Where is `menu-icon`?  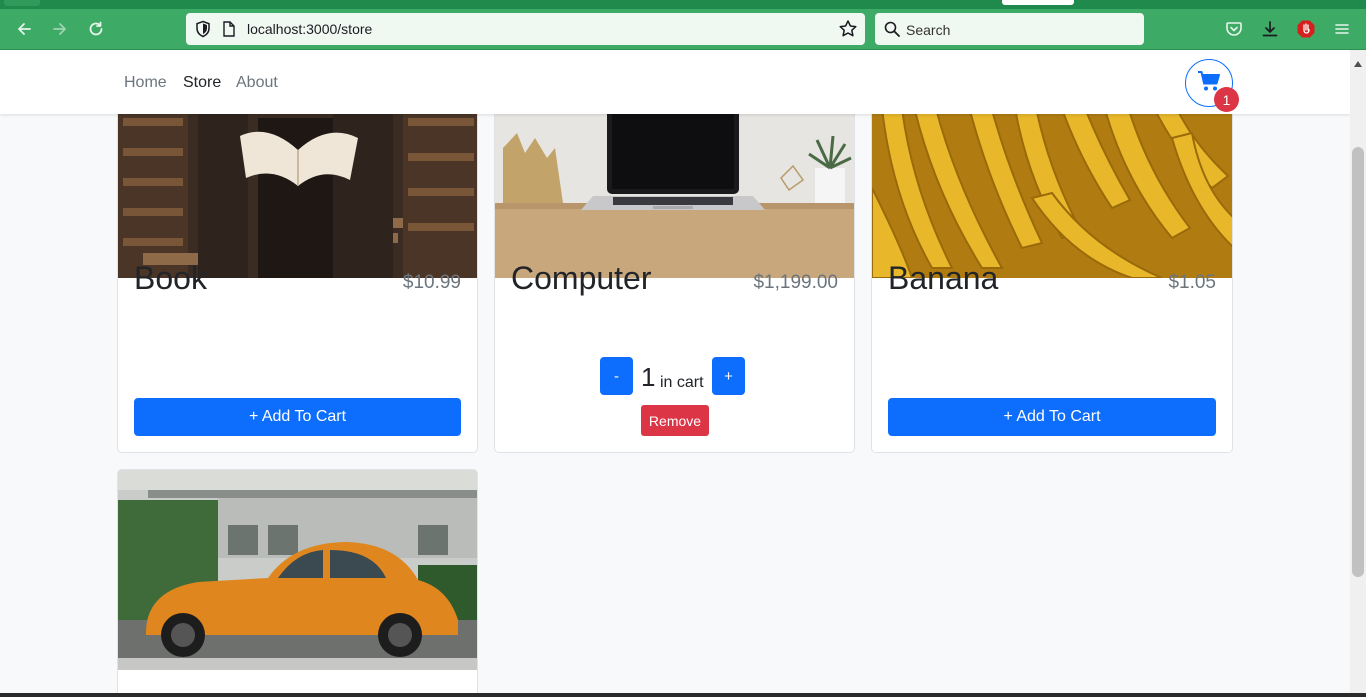 menu-icon is located at coordinates (1342, 29).